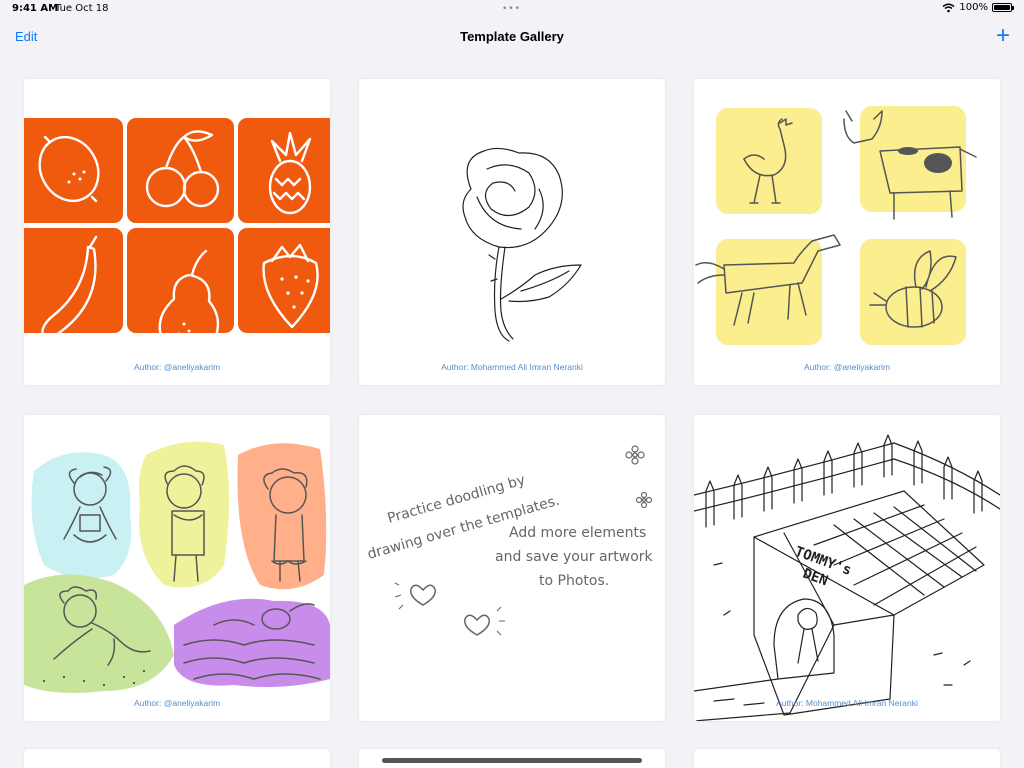 The image size is (1024, 768). I want to click on practice-line4: and save your artwork, so click(574, 557).